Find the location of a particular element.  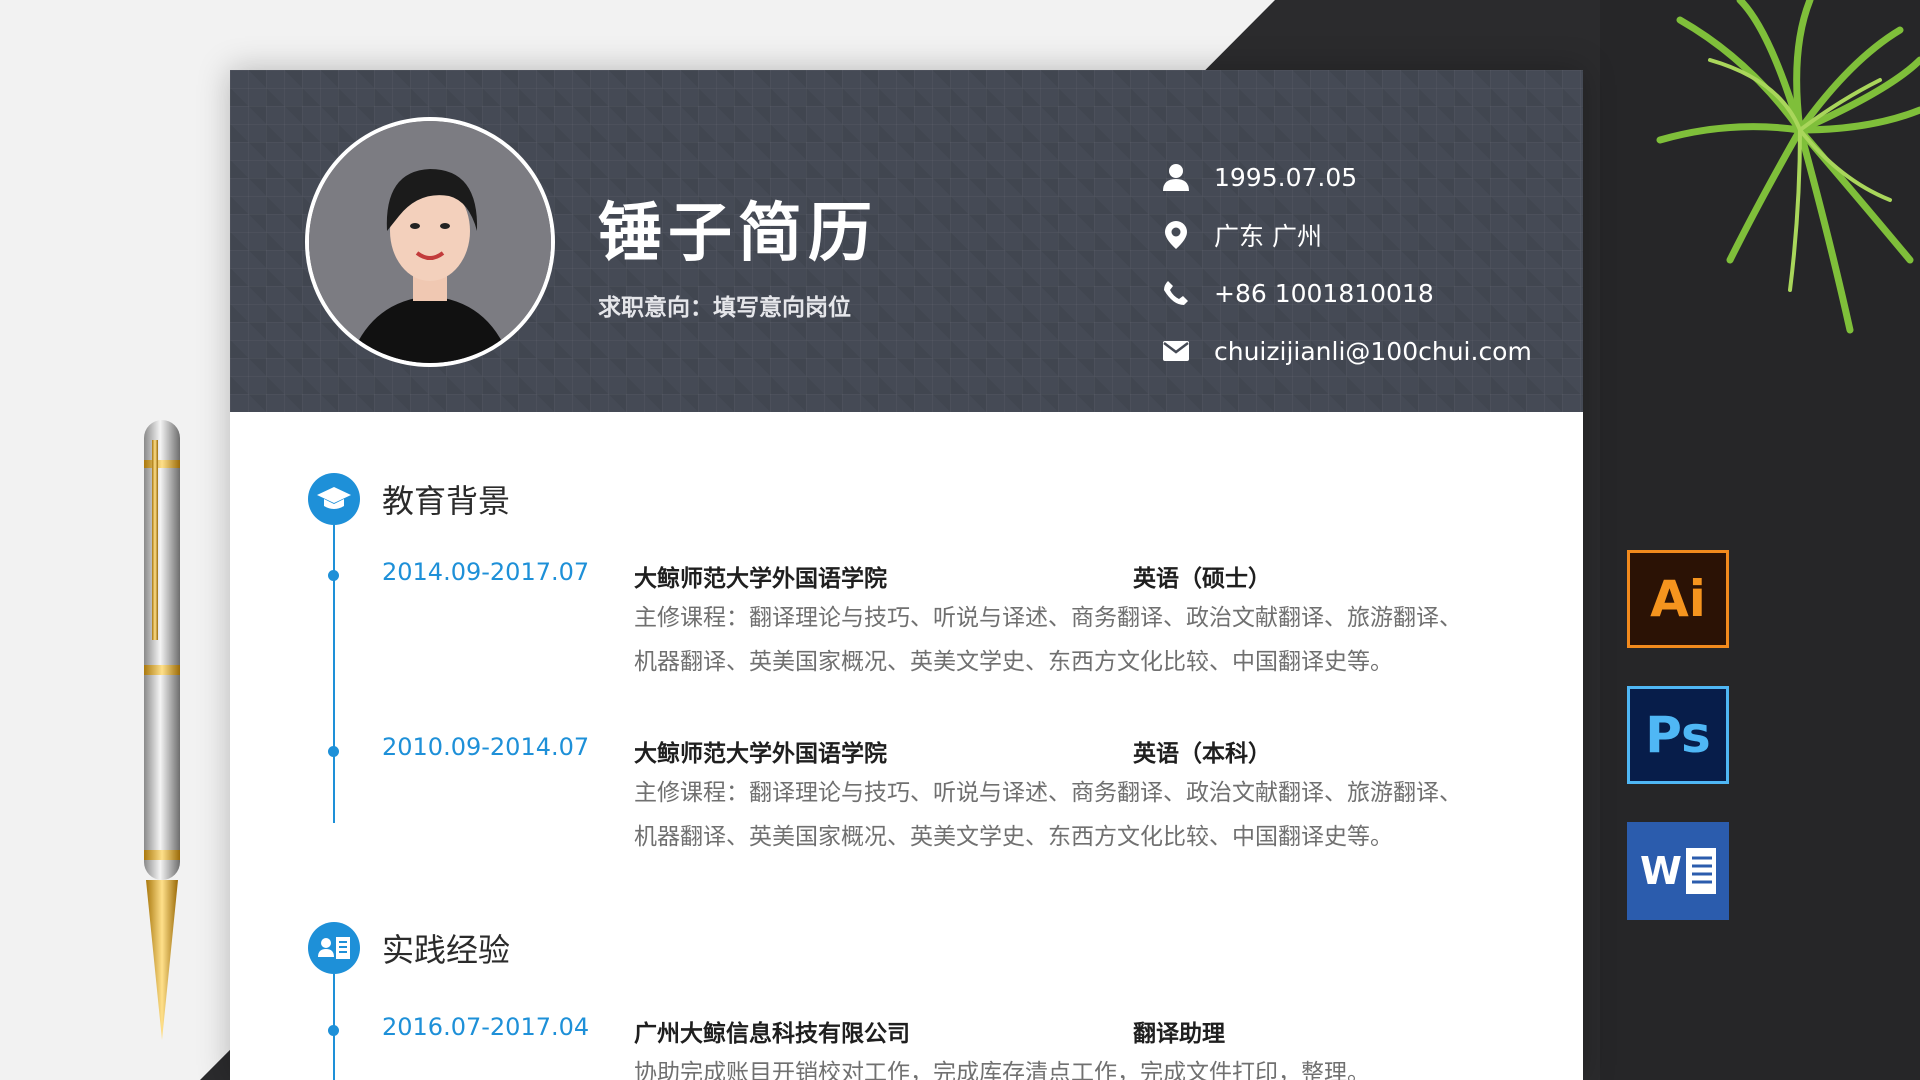

education-date: 2014.09-2017.07 is located at coordinates (486, 572).